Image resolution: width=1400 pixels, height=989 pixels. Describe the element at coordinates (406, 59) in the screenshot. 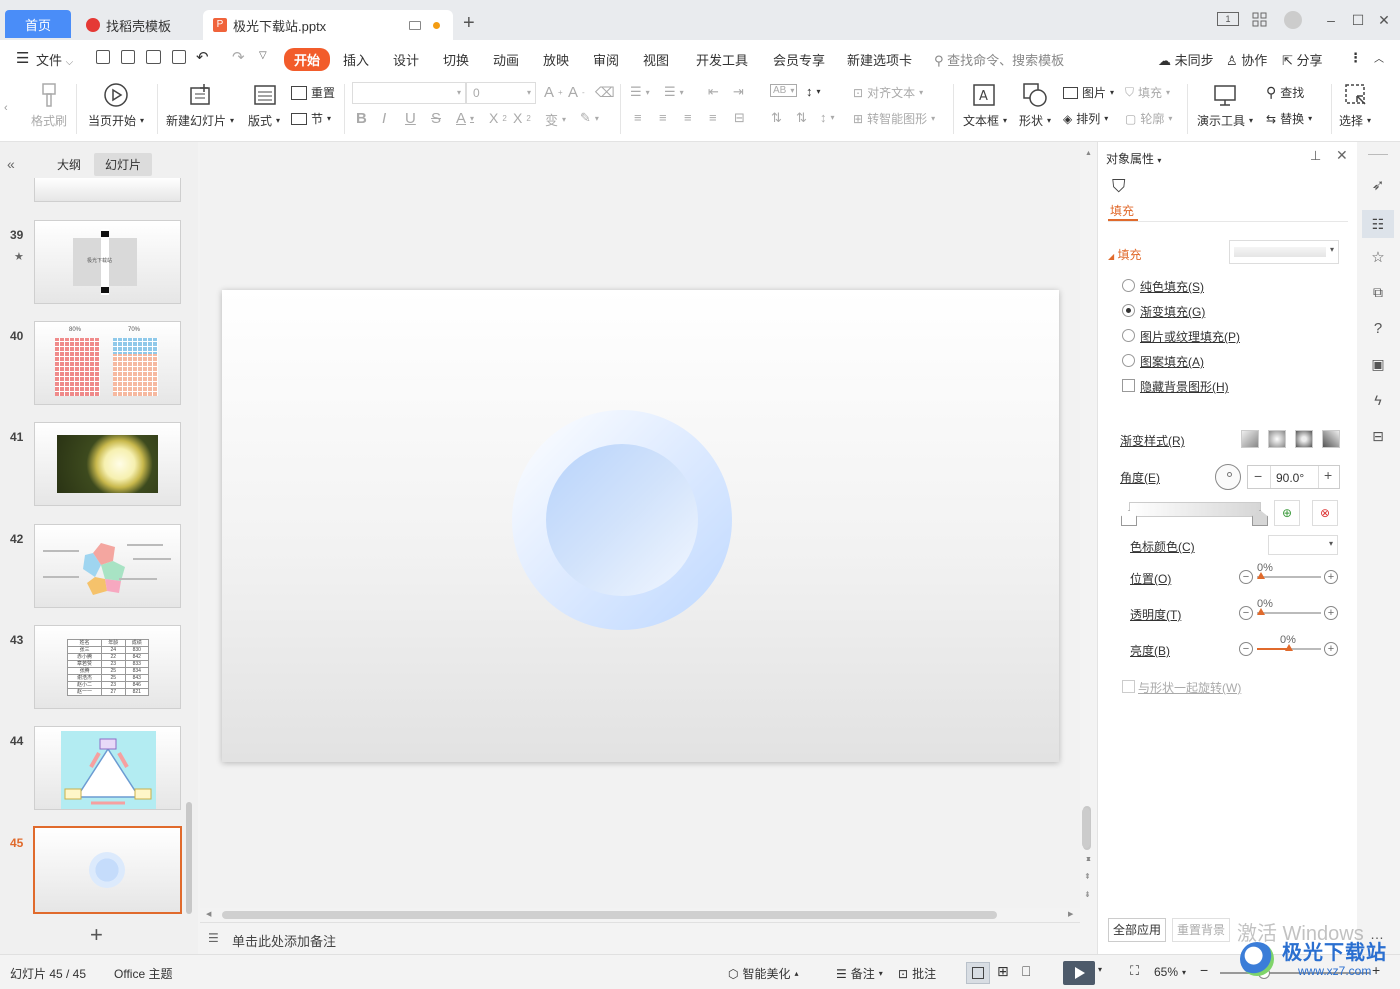

I see `menu-design: 设计` at that location.